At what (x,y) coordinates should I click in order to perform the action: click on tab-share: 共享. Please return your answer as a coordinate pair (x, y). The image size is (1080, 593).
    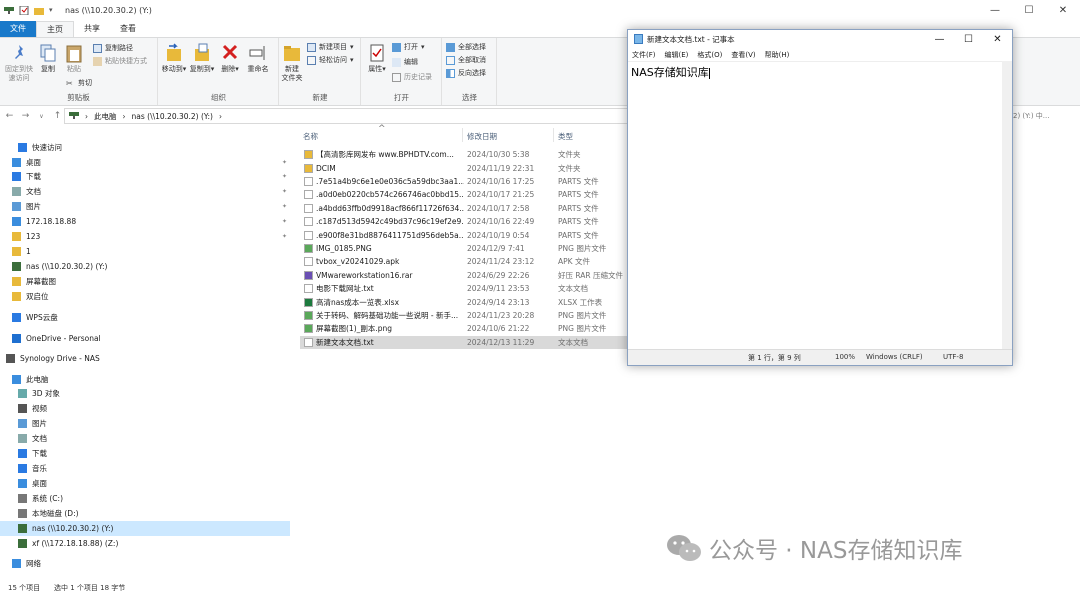
    Looking at the image, I should click on (92, 29).